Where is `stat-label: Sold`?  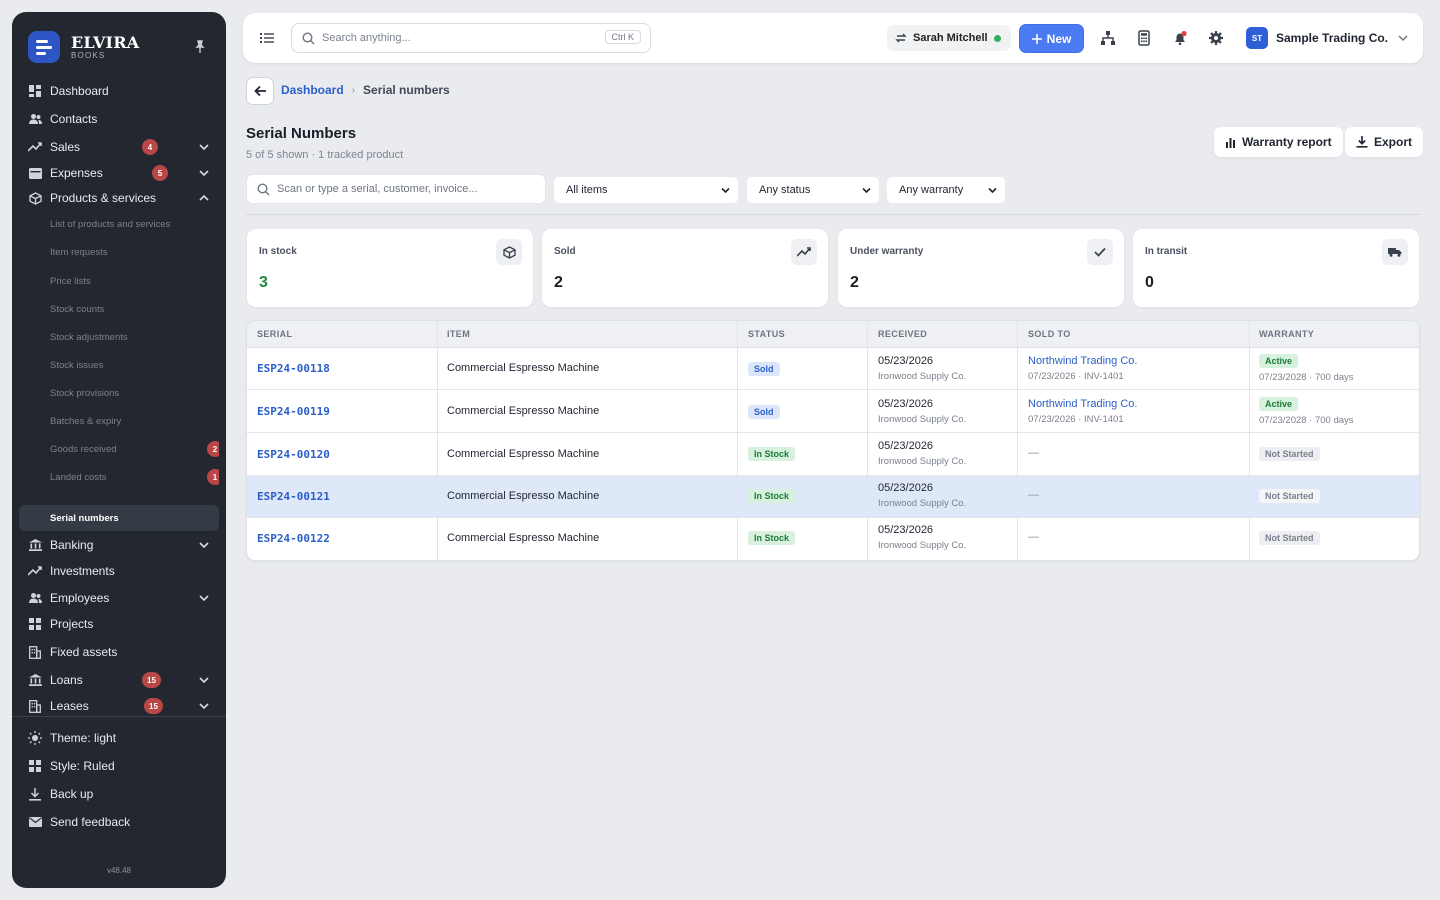 stat-label: Sold is located at coordinates (565, 251).